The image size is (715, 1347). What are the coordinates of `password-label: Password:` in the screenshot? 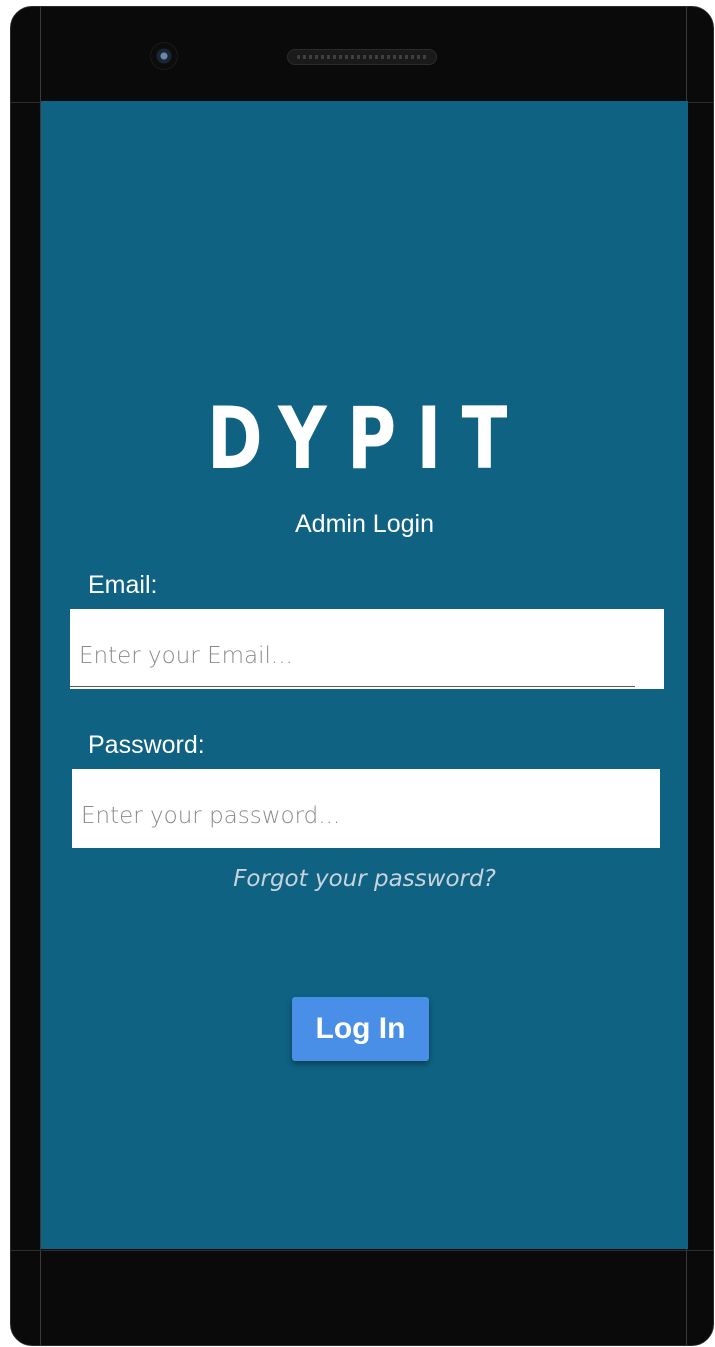 It's located at (146, 745).